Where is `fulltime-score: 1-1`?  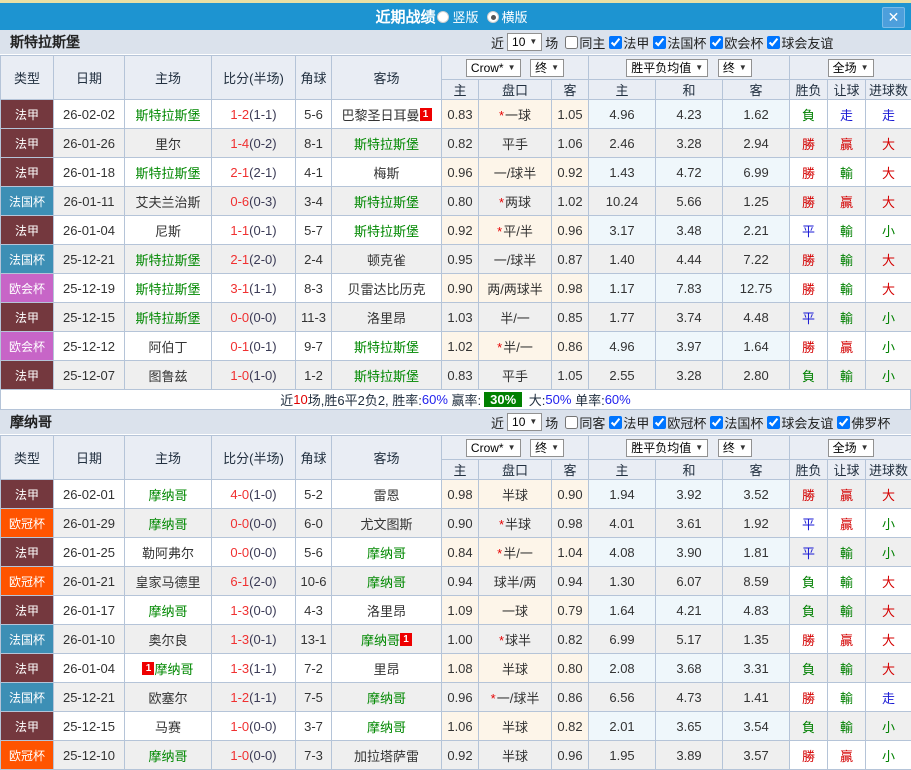
fulltime-score: 1-1 is located at coordinates (239, 230).